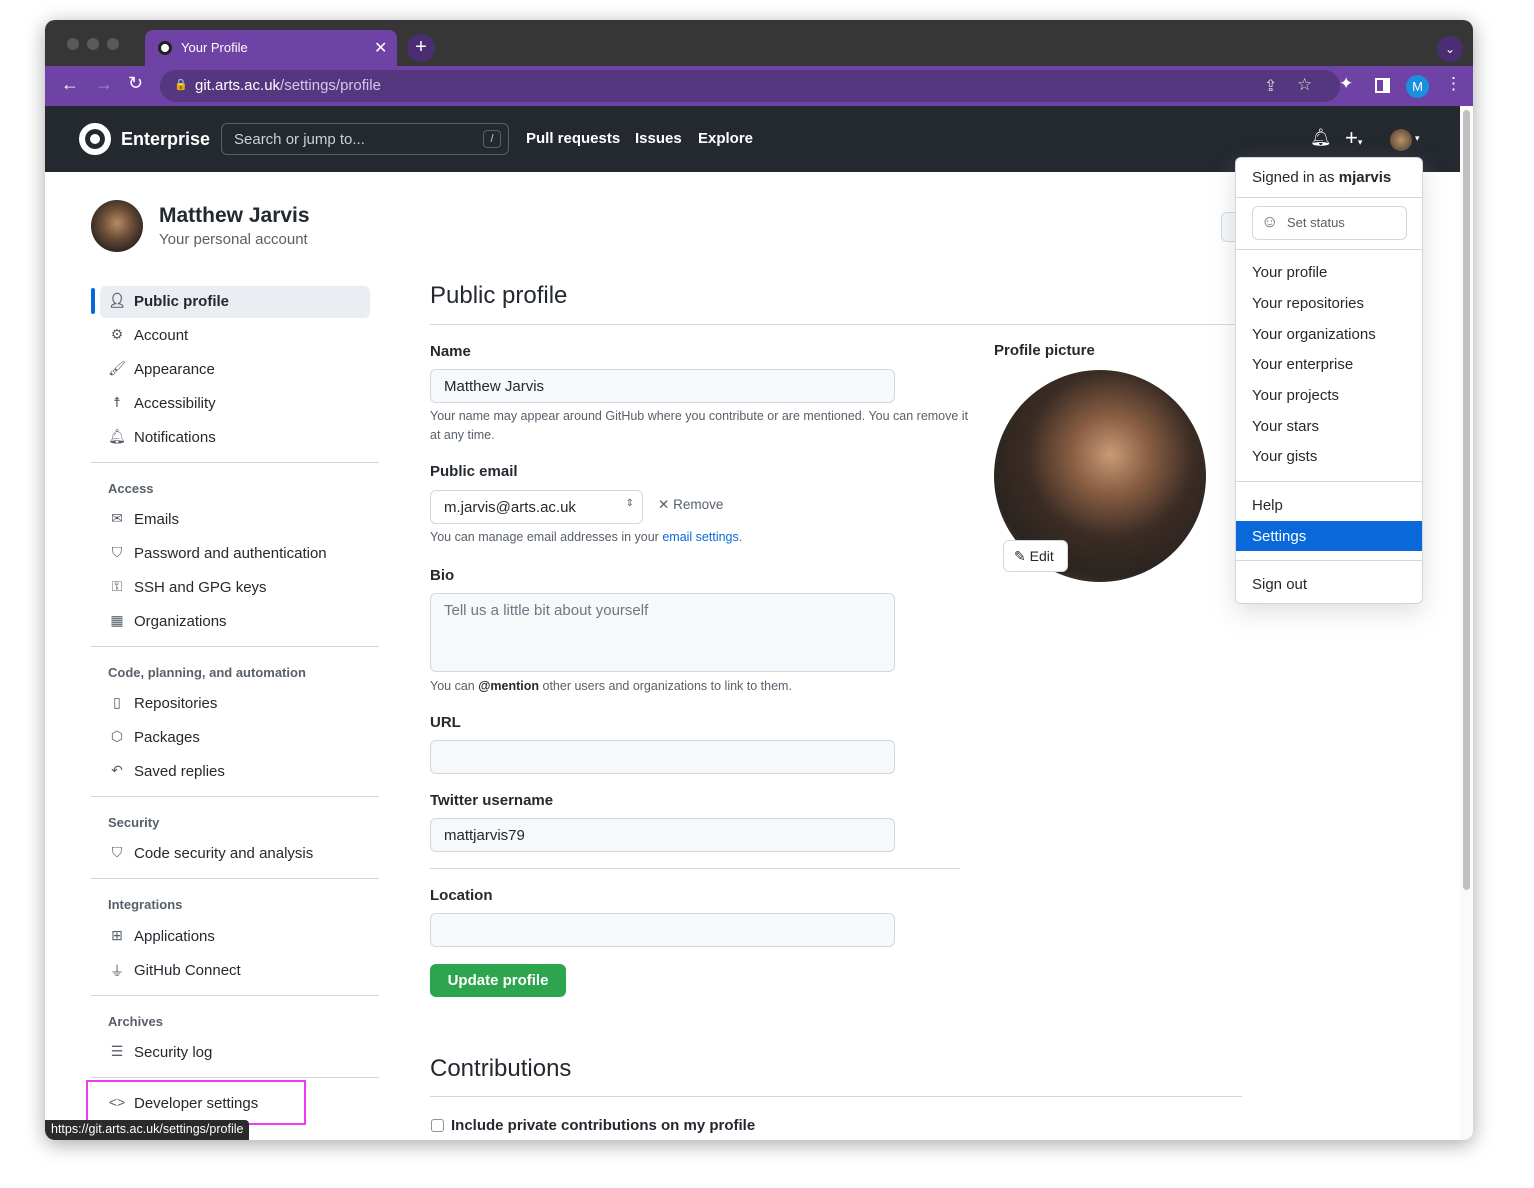 The height and width of the screenshot is (1188, 1534). What do you see at coordinates (235, 588) in the screenshot?
I see `sidebar-item-ssh-gpg: ⚿ SSH and GPG keys` at bounding box center [235, 588].